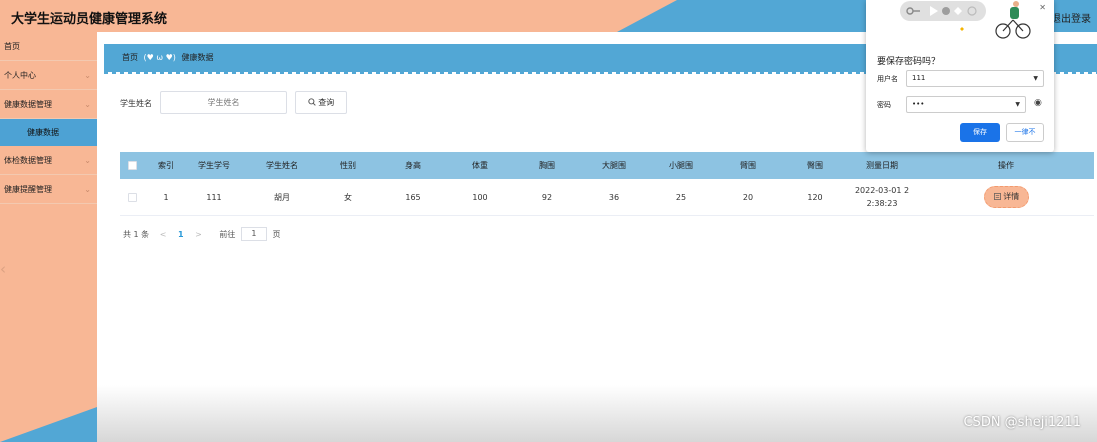 The height and width of the screenshot is (442, 1097). Describe the element at coordinates (1025, 132) in the screenshot. I see `never-save-button: 一律不` at that location.